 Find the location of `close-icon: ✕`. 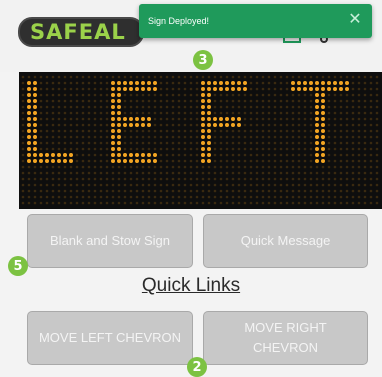

close-icon: ✕ is located at coordinates (355, 20).